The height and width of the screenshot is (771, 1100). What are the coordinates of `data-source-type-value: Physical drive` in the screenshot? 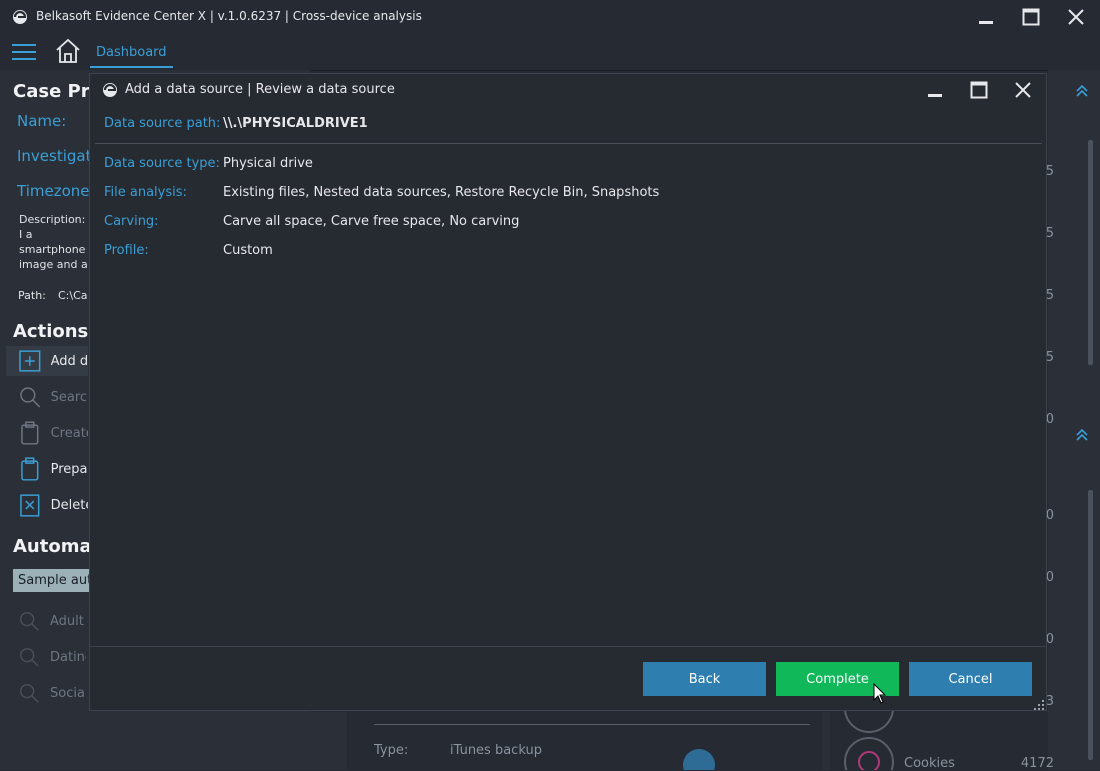 It's located at (268, 163).